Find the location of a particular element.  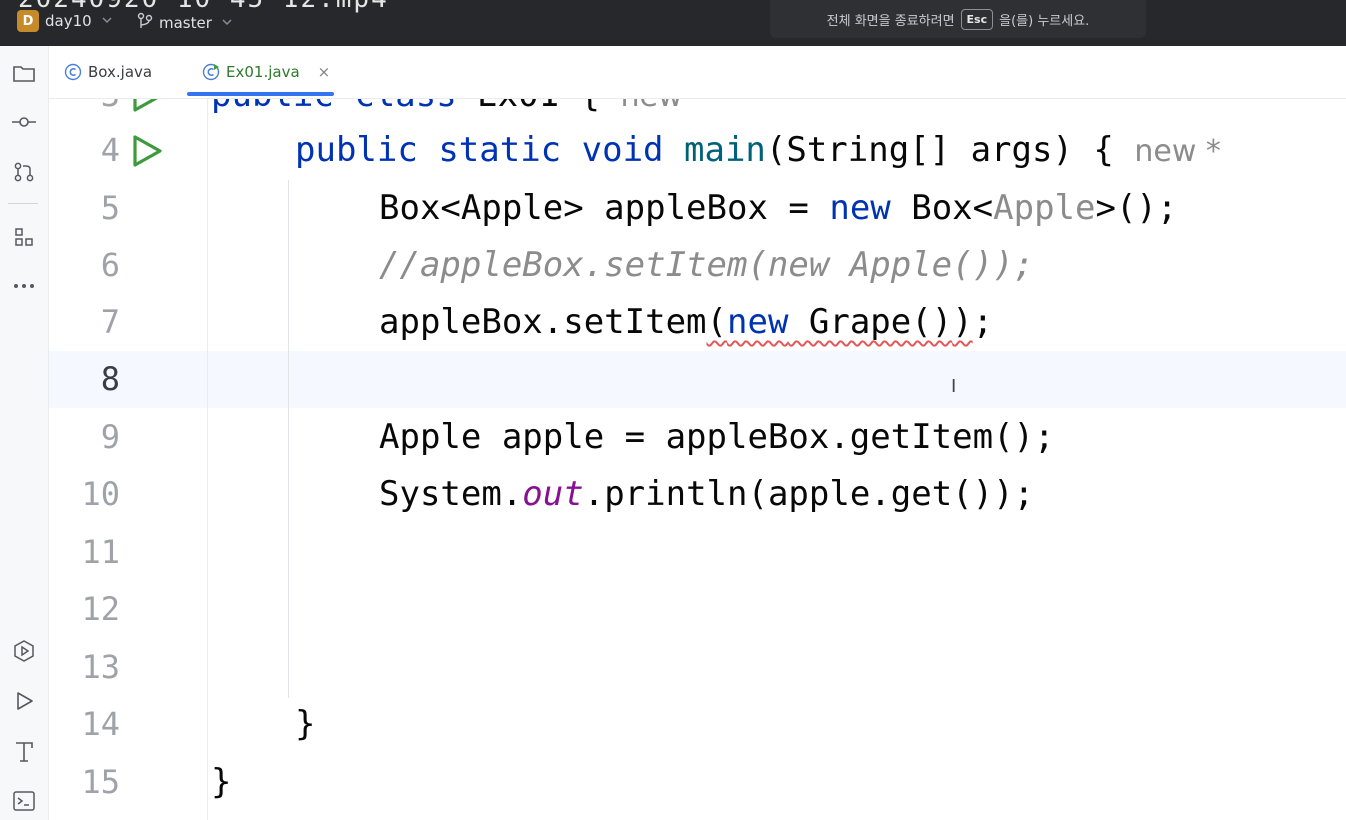

code-line-7: 7 appleBox.setItem(new Grape()); is located at coordinates (697, 322).